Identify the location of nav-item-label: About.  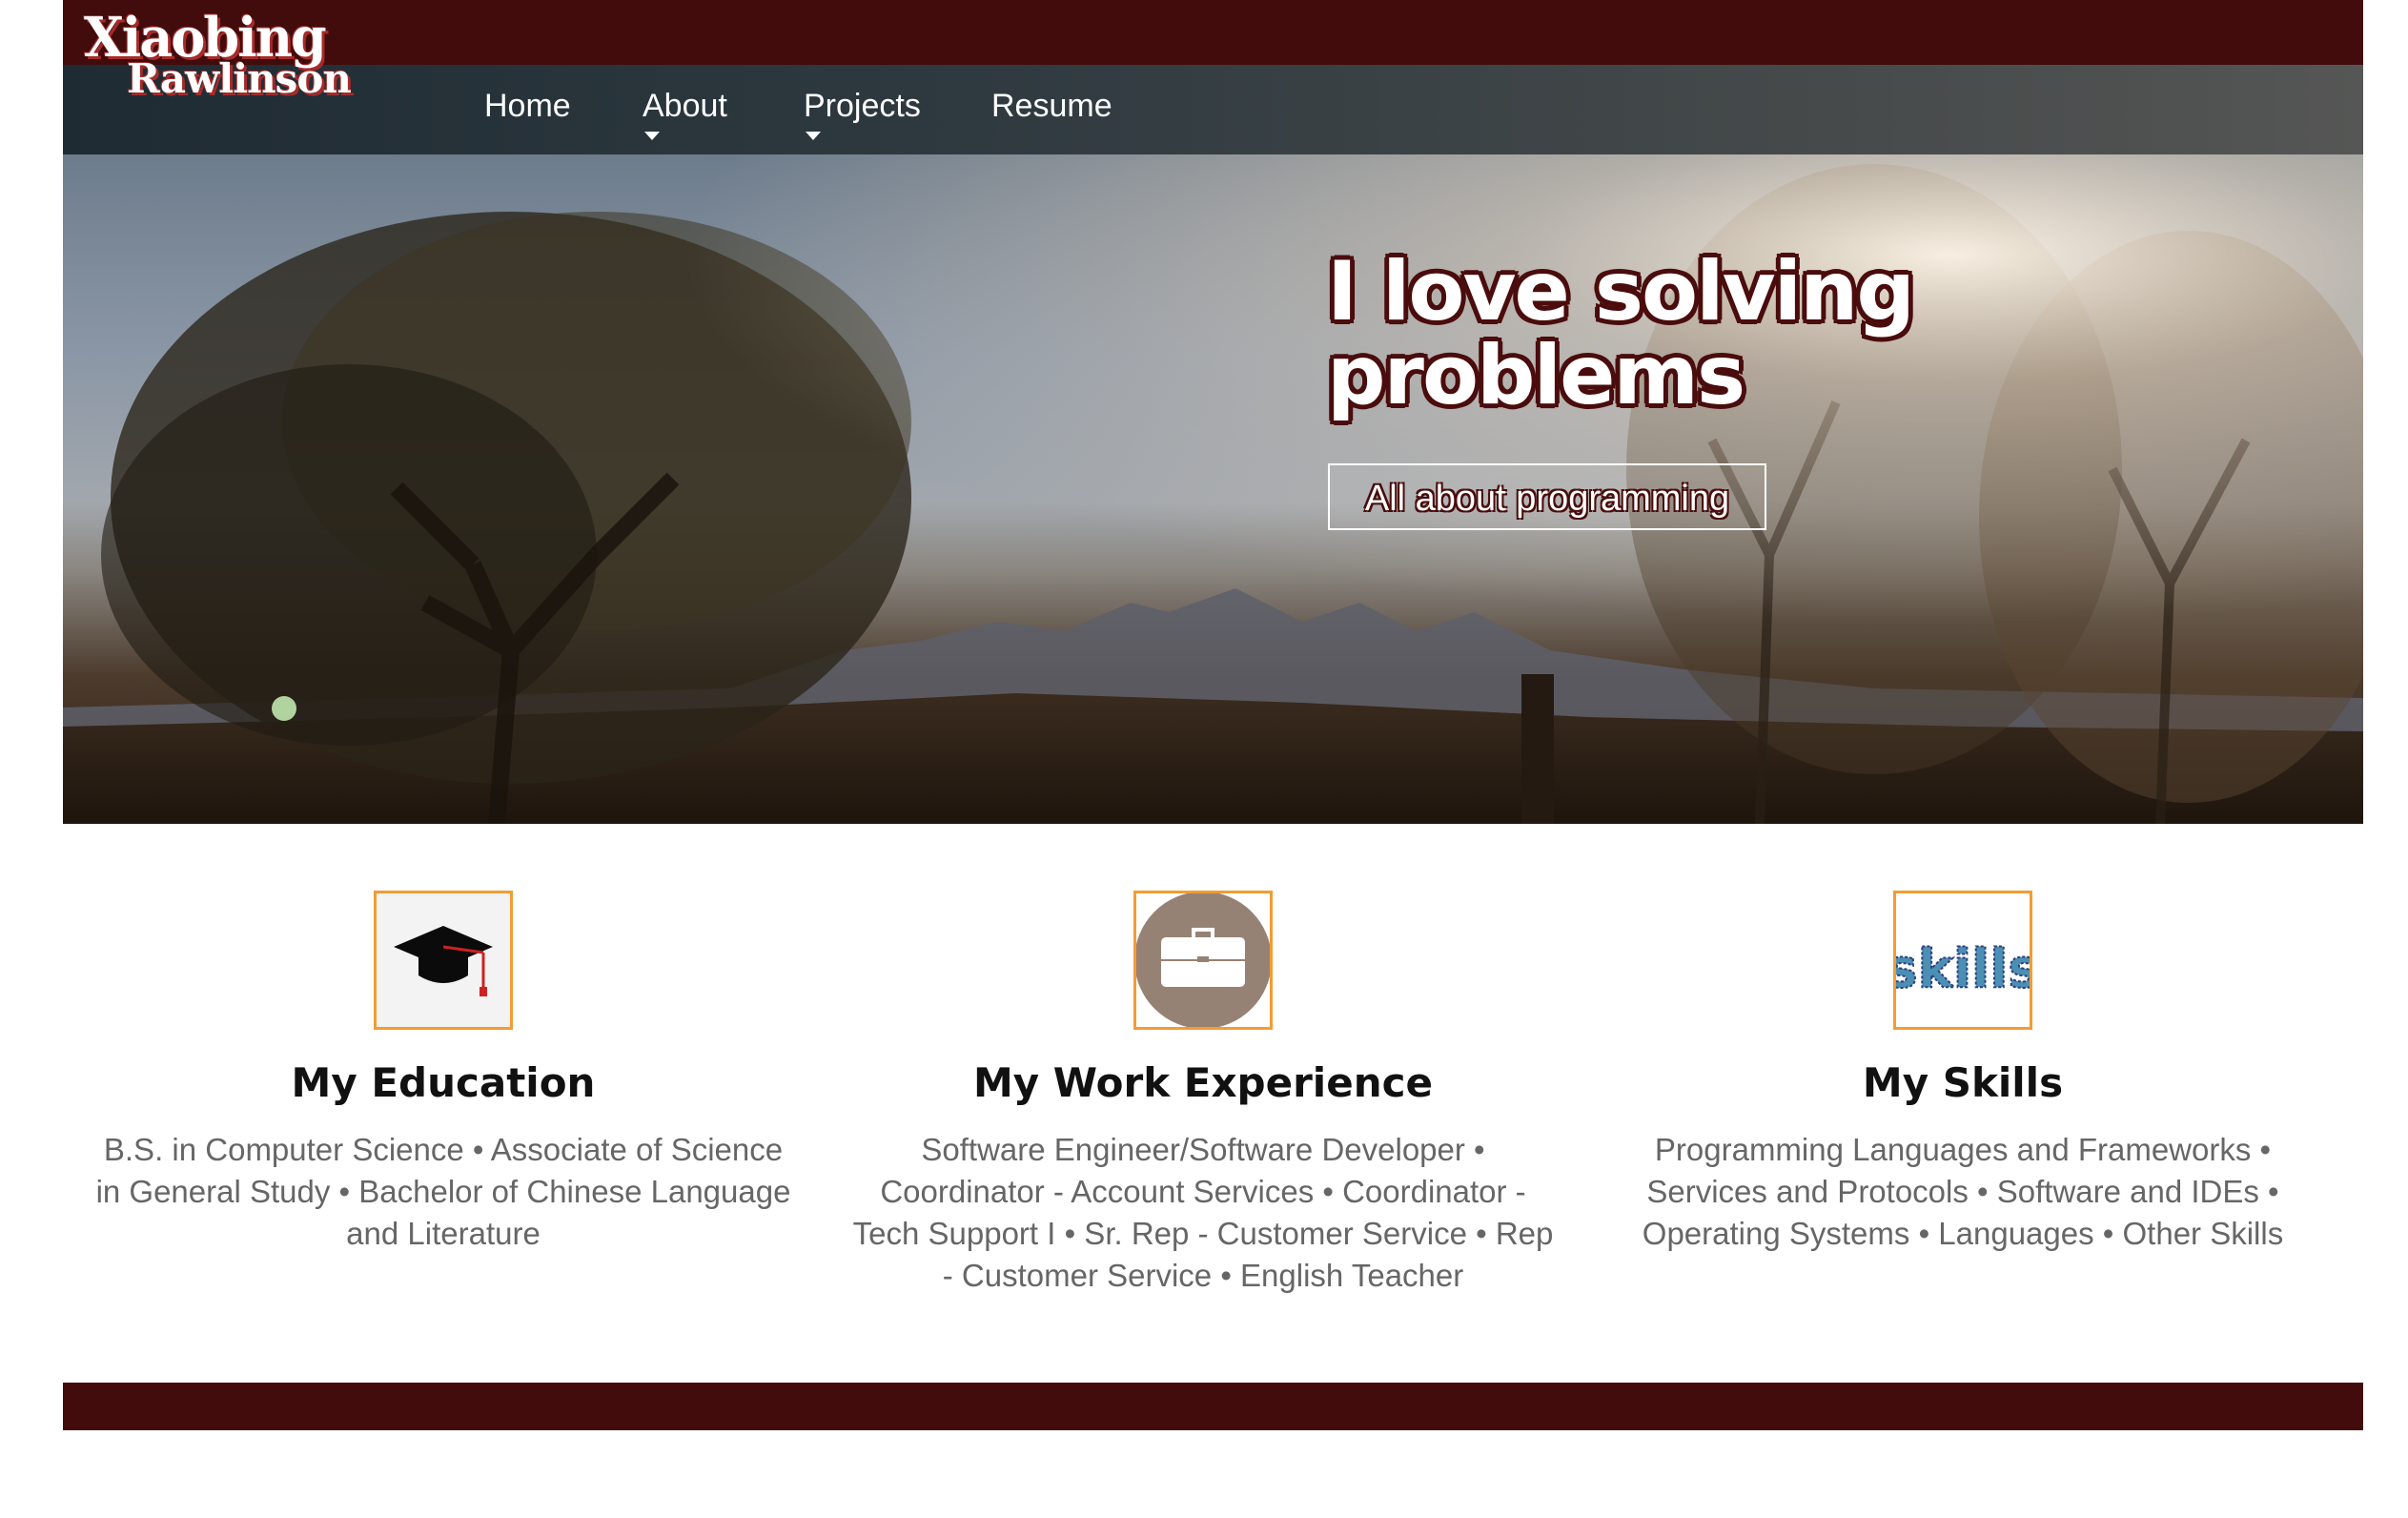
(685, 106).